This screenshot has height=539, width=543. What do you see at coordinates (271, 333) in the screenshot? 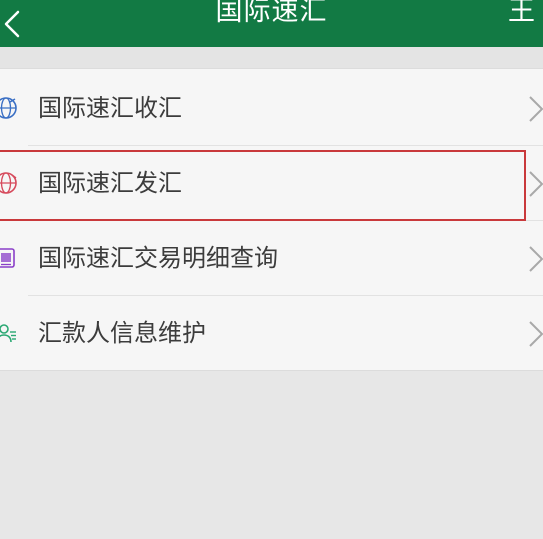
I see `menu-item-remitter-info: 汇款人信息维护` at bounding box center [271, 333].